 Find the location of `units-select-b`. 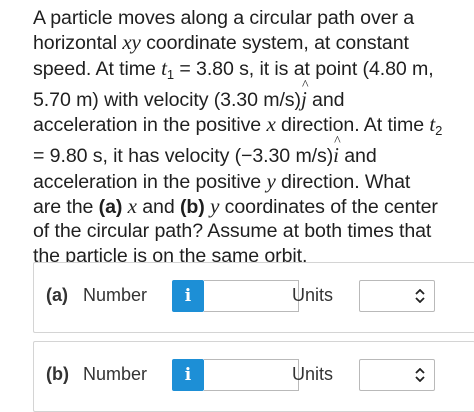

units-select-b is located at coordinates (397, 375).